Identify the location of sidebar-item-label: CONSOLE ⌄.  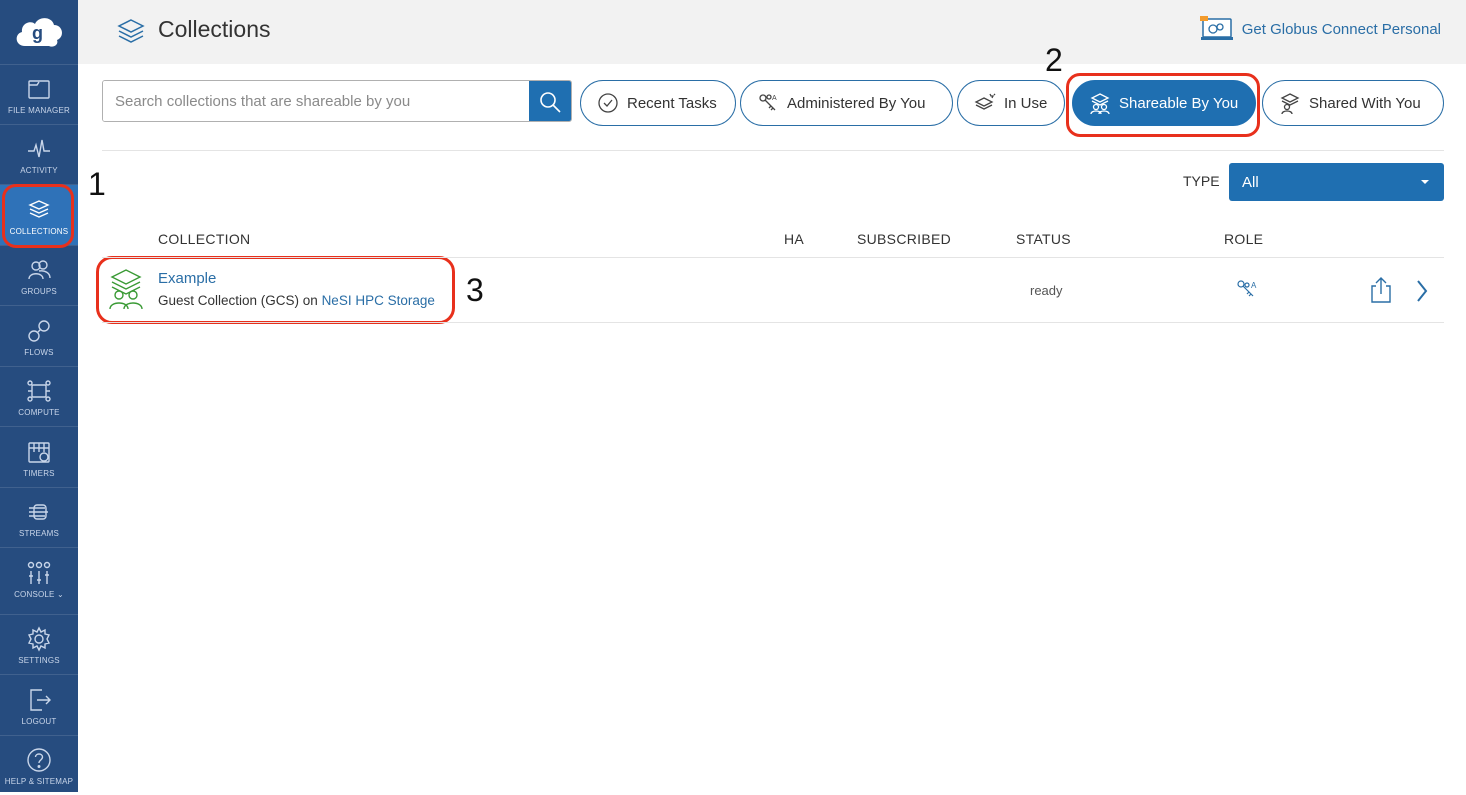
(39, 594).